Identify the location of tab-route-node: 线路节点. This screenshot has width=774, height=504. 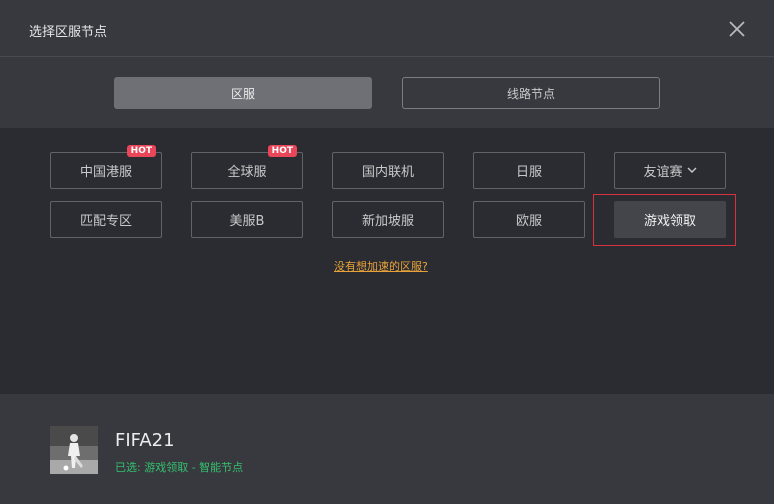
(531, 93).